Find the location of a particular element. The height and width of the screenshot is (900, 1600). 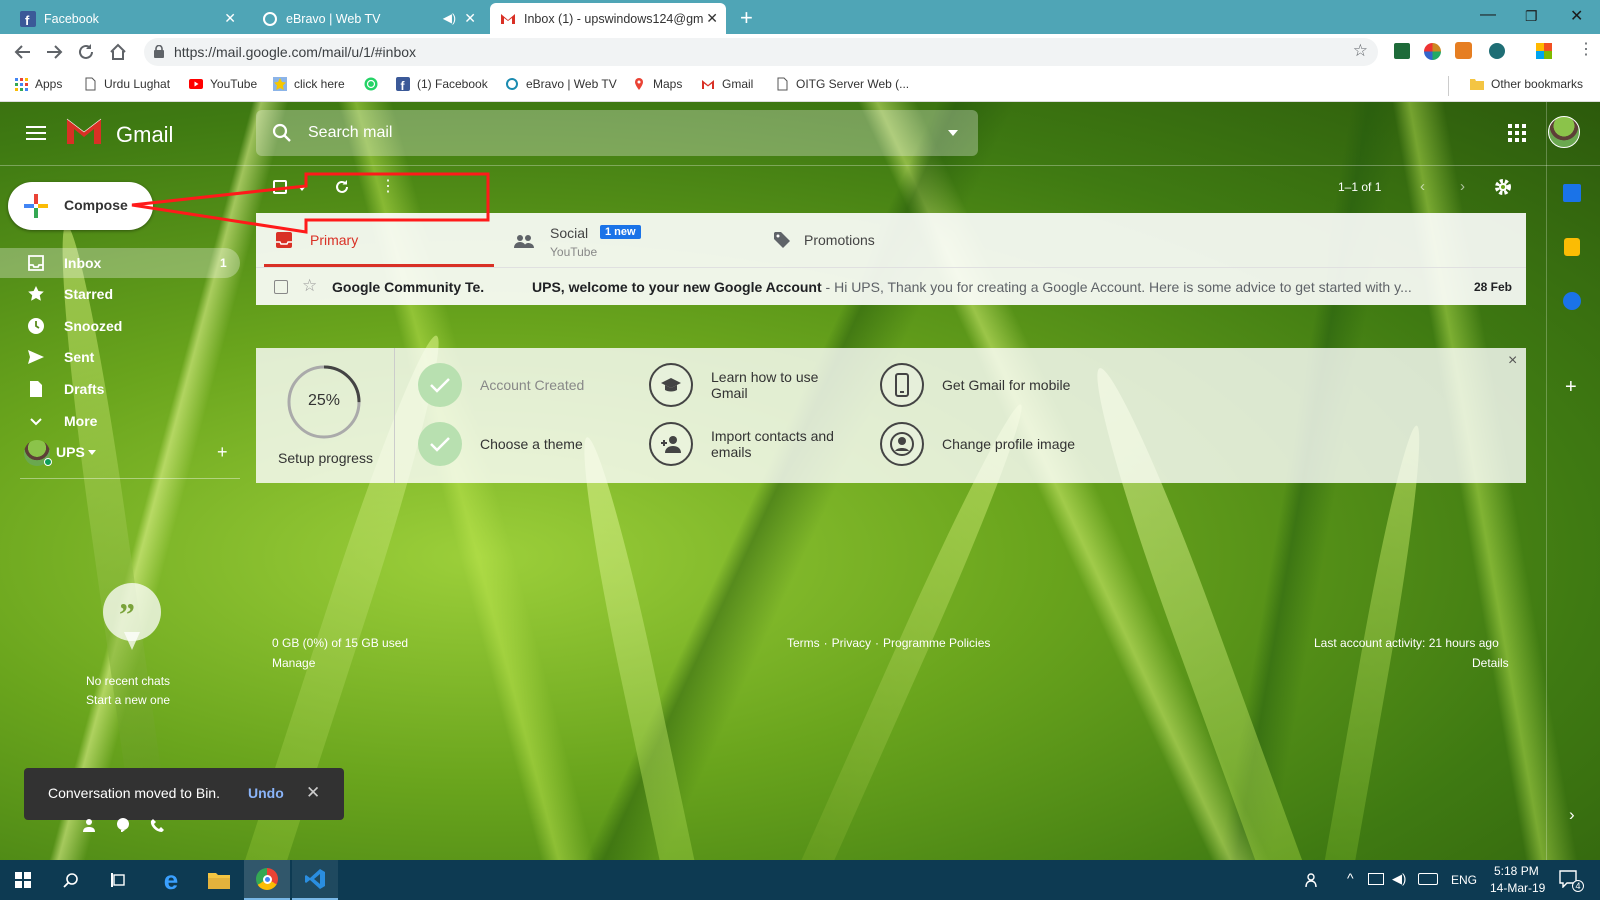

bookmark-urdu-lughat: Urdu Lughat is located at coordinates (126, 84).